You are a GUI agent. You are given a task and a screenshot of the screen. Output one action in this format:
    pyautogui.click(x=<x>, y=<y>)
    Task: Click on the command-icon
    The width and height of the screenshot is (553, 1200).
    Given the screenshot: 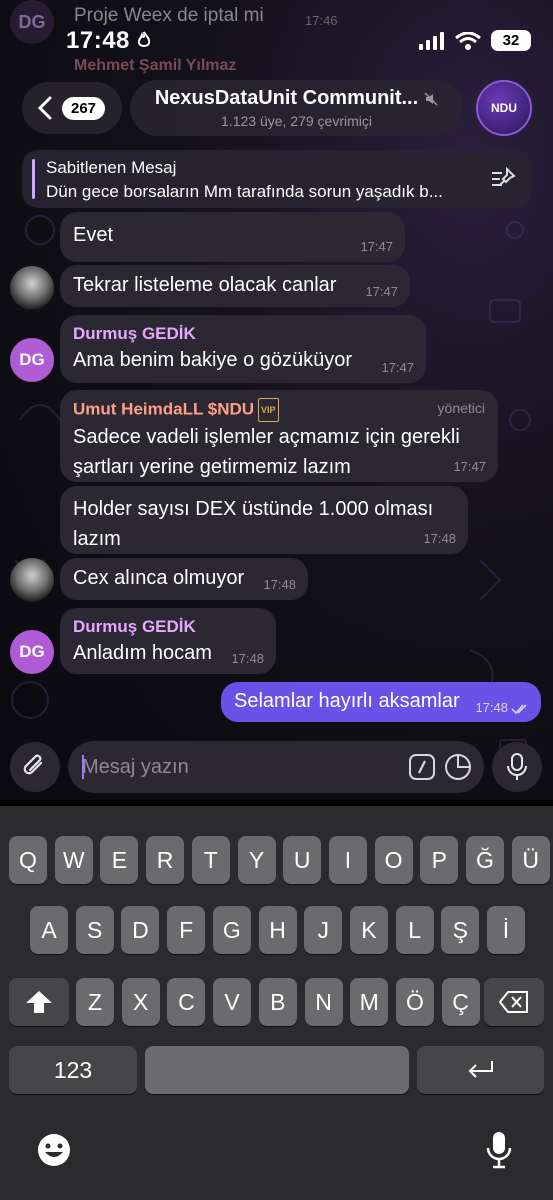 What is the action you would take?
    pyautogui.click(x=422, y=767)
    